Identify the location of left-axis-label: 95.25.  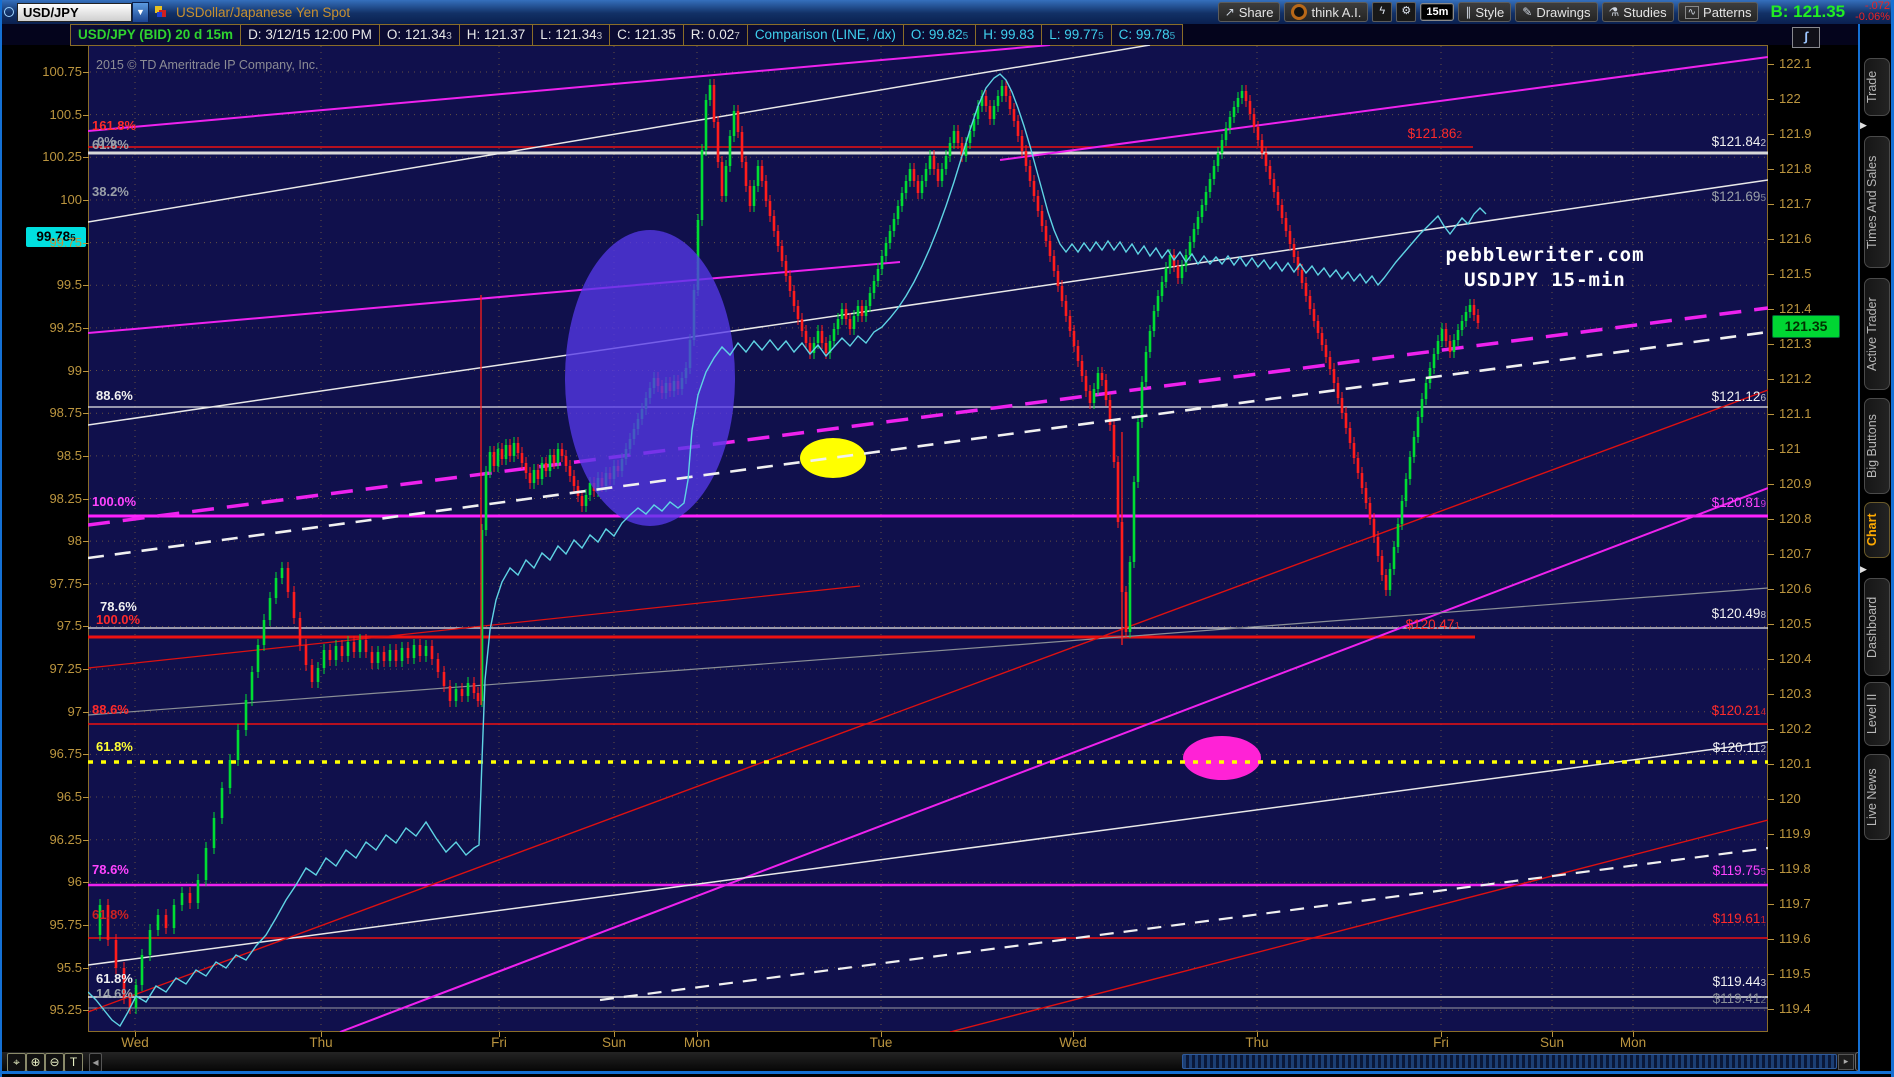
(65, 1010).